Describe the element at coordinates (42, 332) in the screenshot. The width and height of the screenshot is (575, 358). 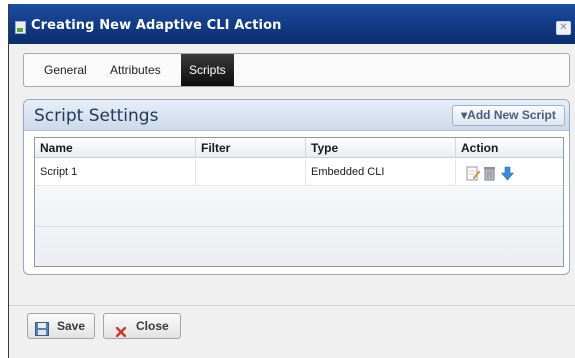
I see `save-icon` at that location.